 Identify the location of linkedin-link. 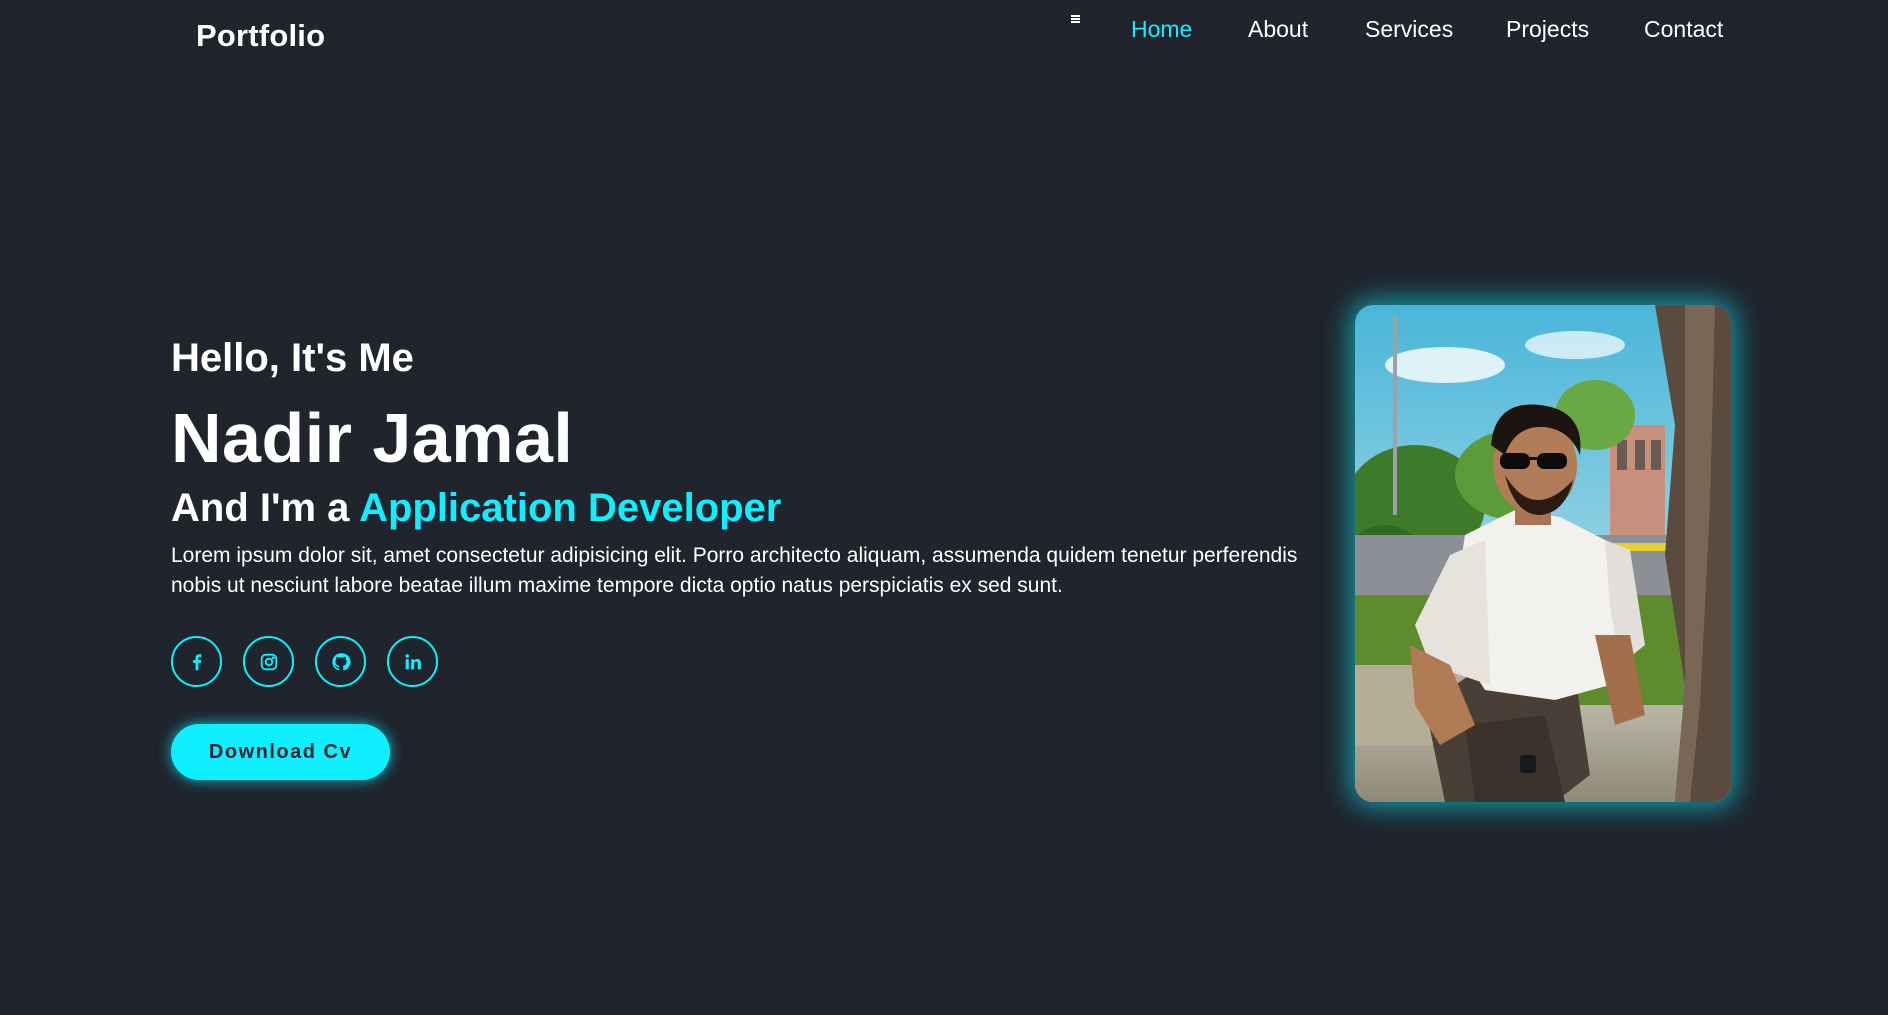
(412, 661).